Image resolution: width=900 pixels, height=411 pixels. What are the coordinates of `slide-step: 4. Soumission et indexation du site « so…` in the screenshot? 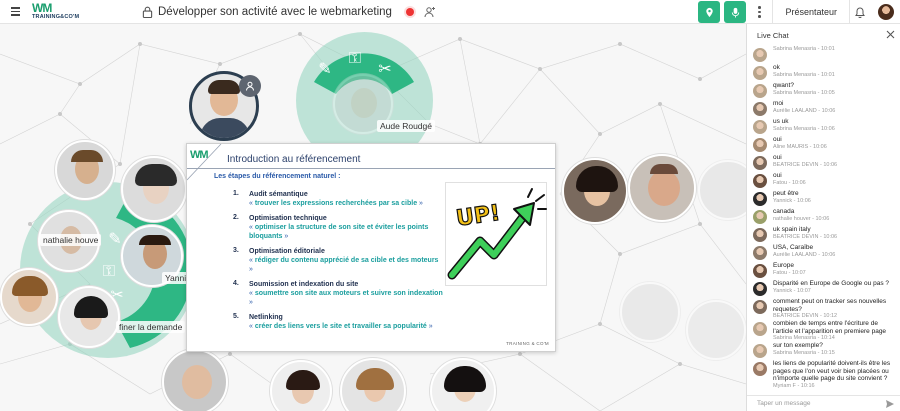 It's located at (338, 293).